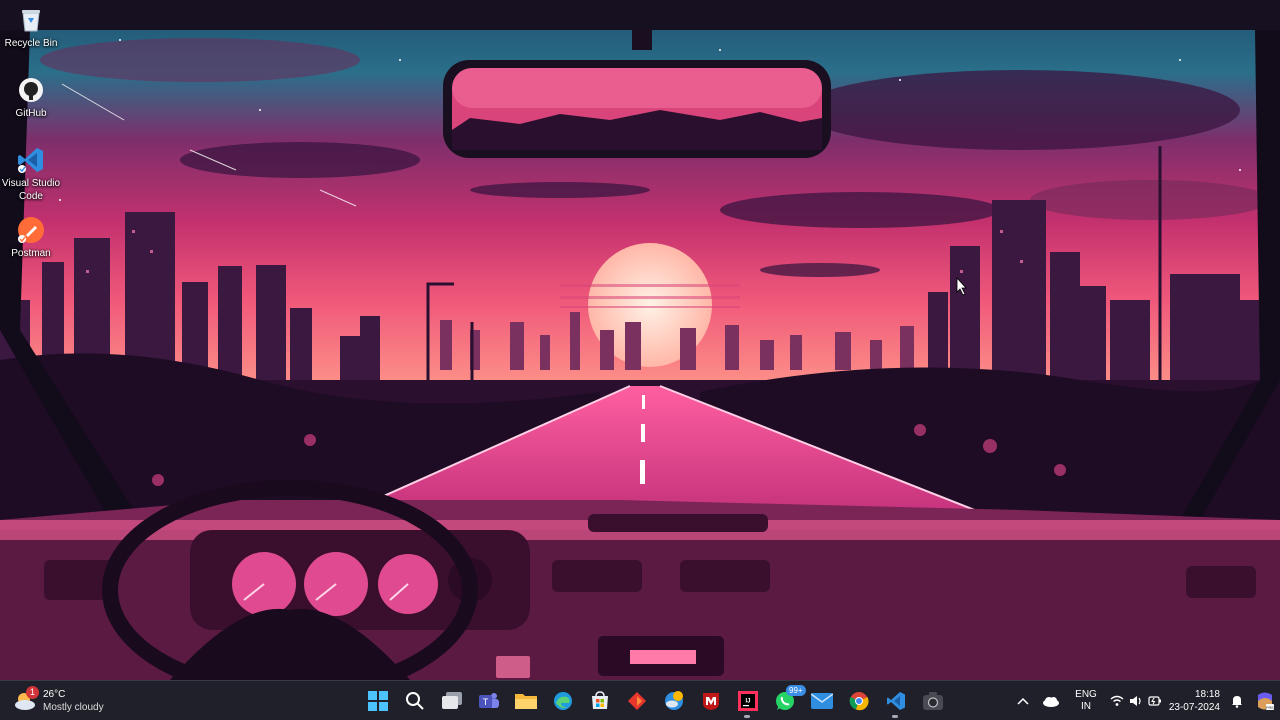 This screenshot has width=1280, height=720. I want to click on taskbar-weather-app-button, so click(673, 700).